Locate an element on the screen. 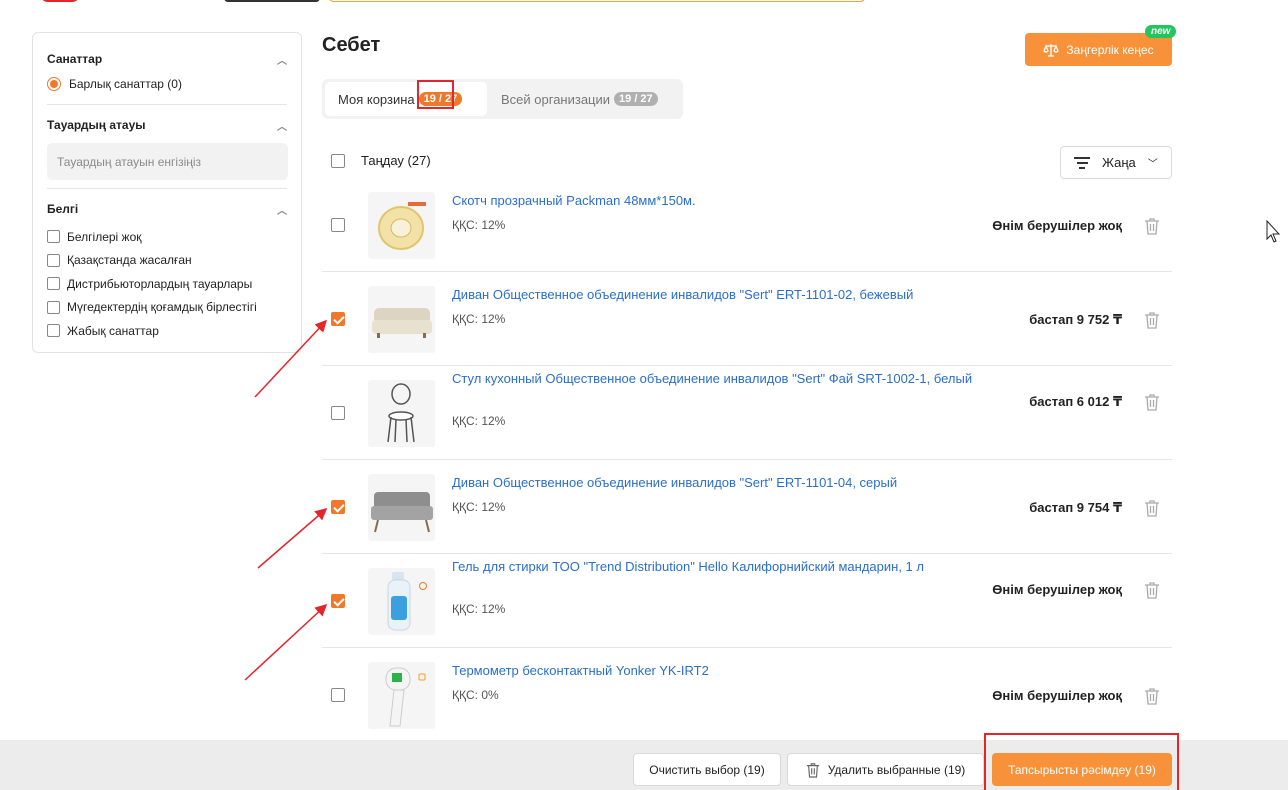 The image size is (1288, 790). categories-header: Санаттар ︿ is located at coordinates (167, 59).